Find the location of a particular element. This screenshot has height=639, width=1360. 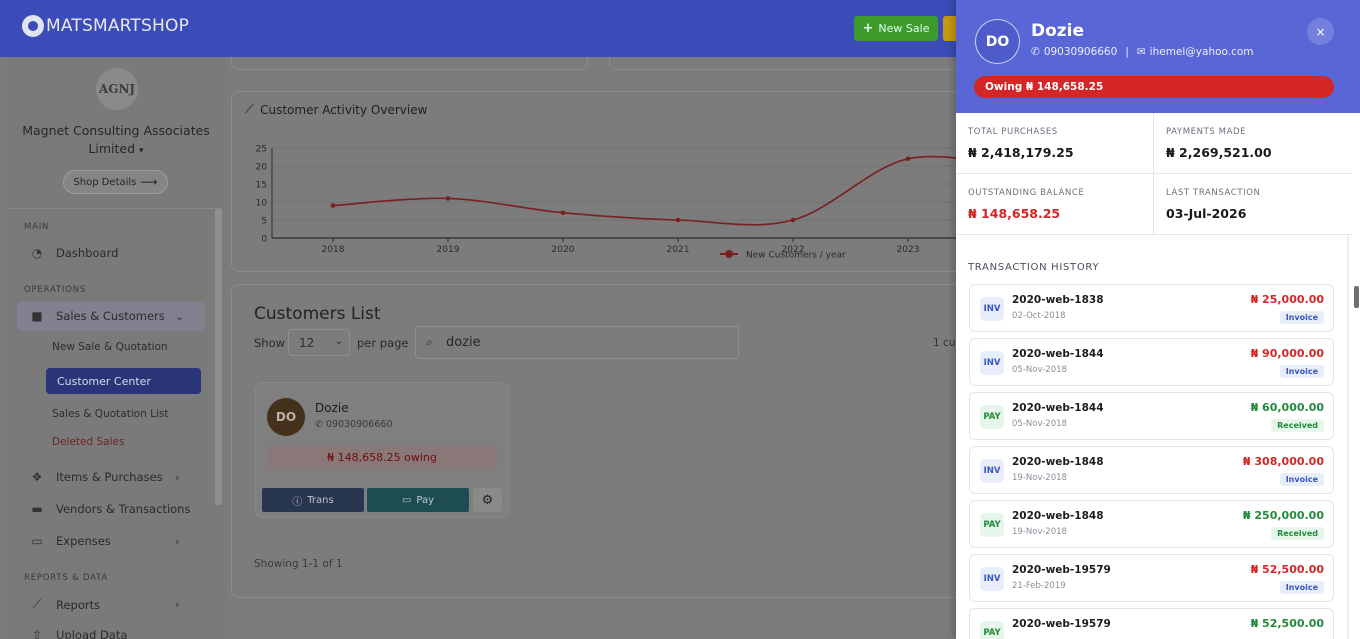

customer-search-input: ⌕ dozie is located at coordinates (577, 342).